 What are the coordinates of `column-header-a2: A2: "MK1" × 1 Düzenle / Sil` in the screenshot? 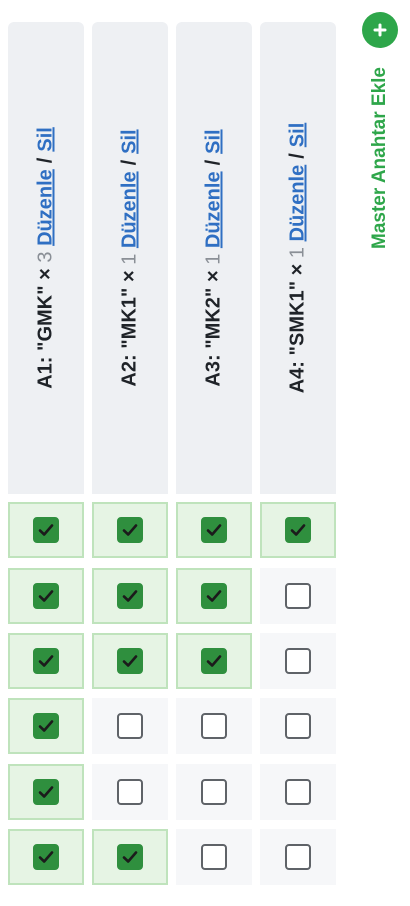 It's located at (130, 258).